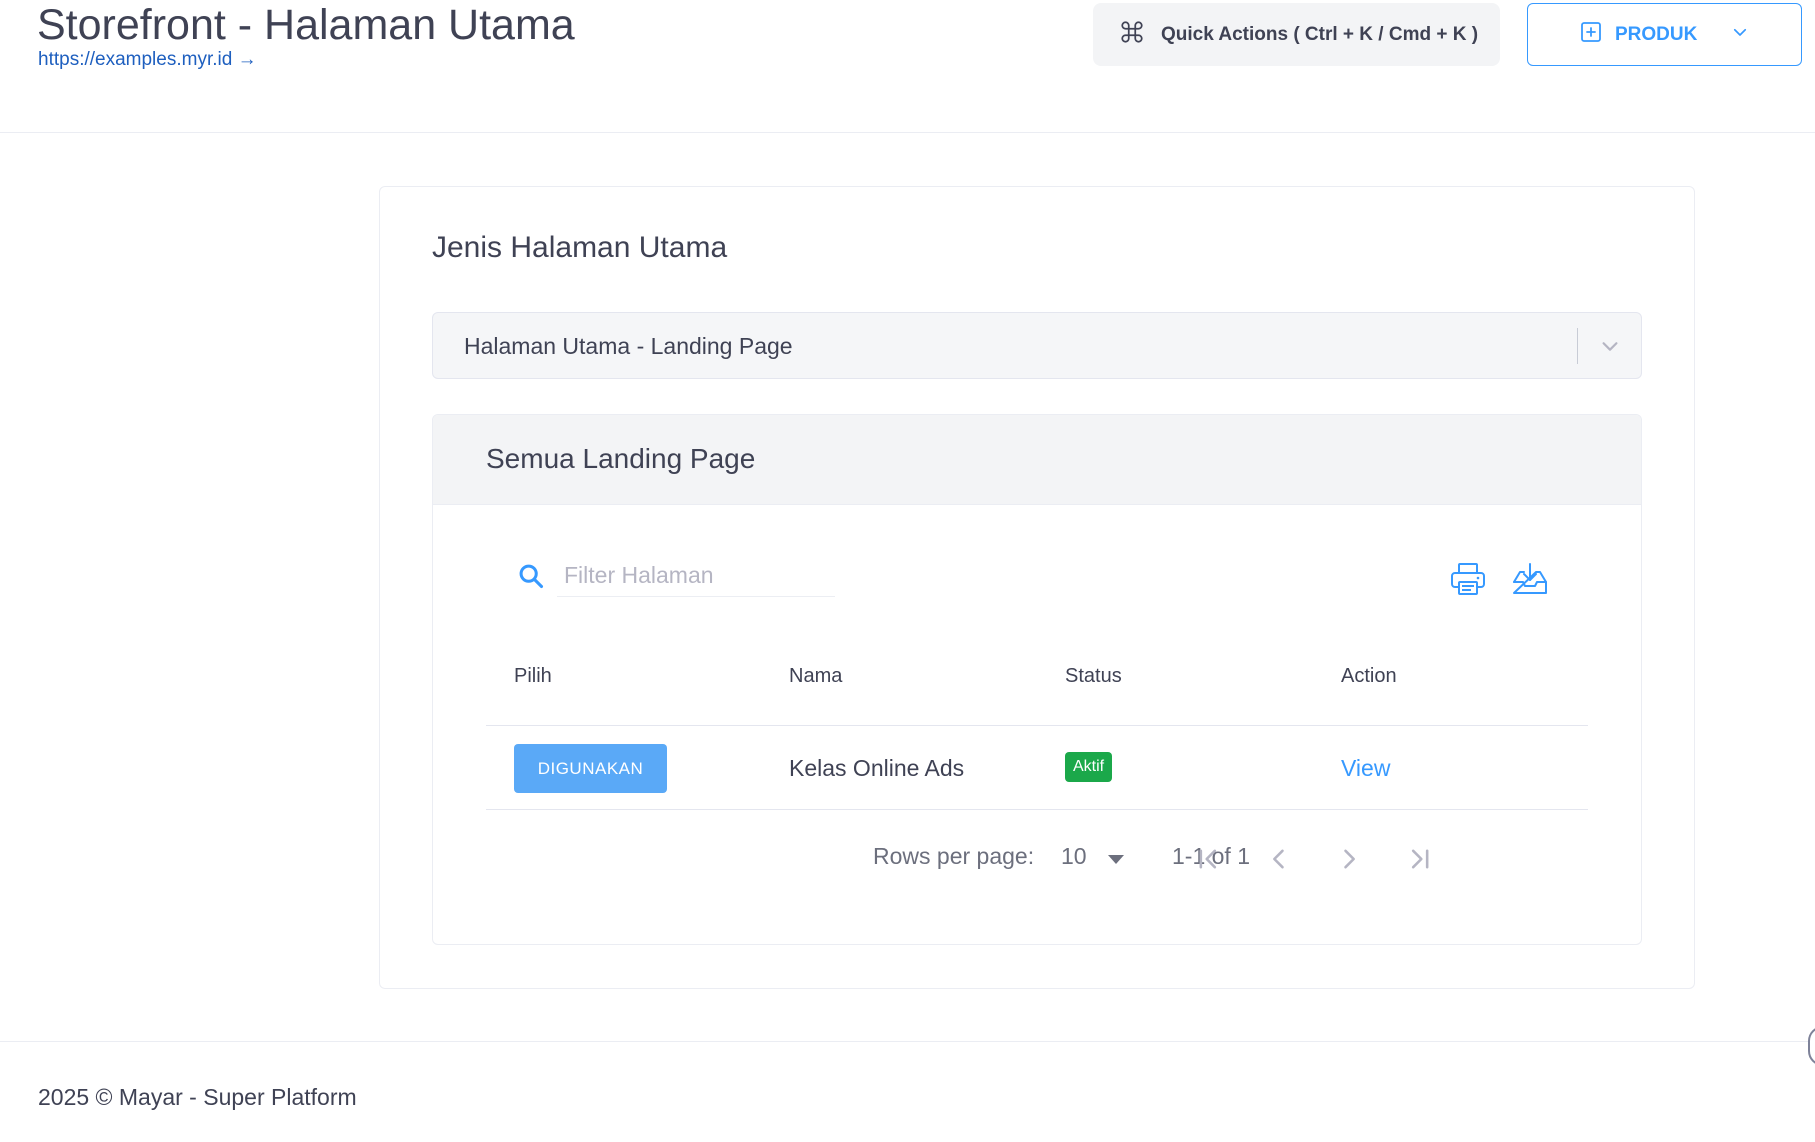 The height and width of the screenshot is (1142, 1815). I want to click on search-icon, so click(531, 578).